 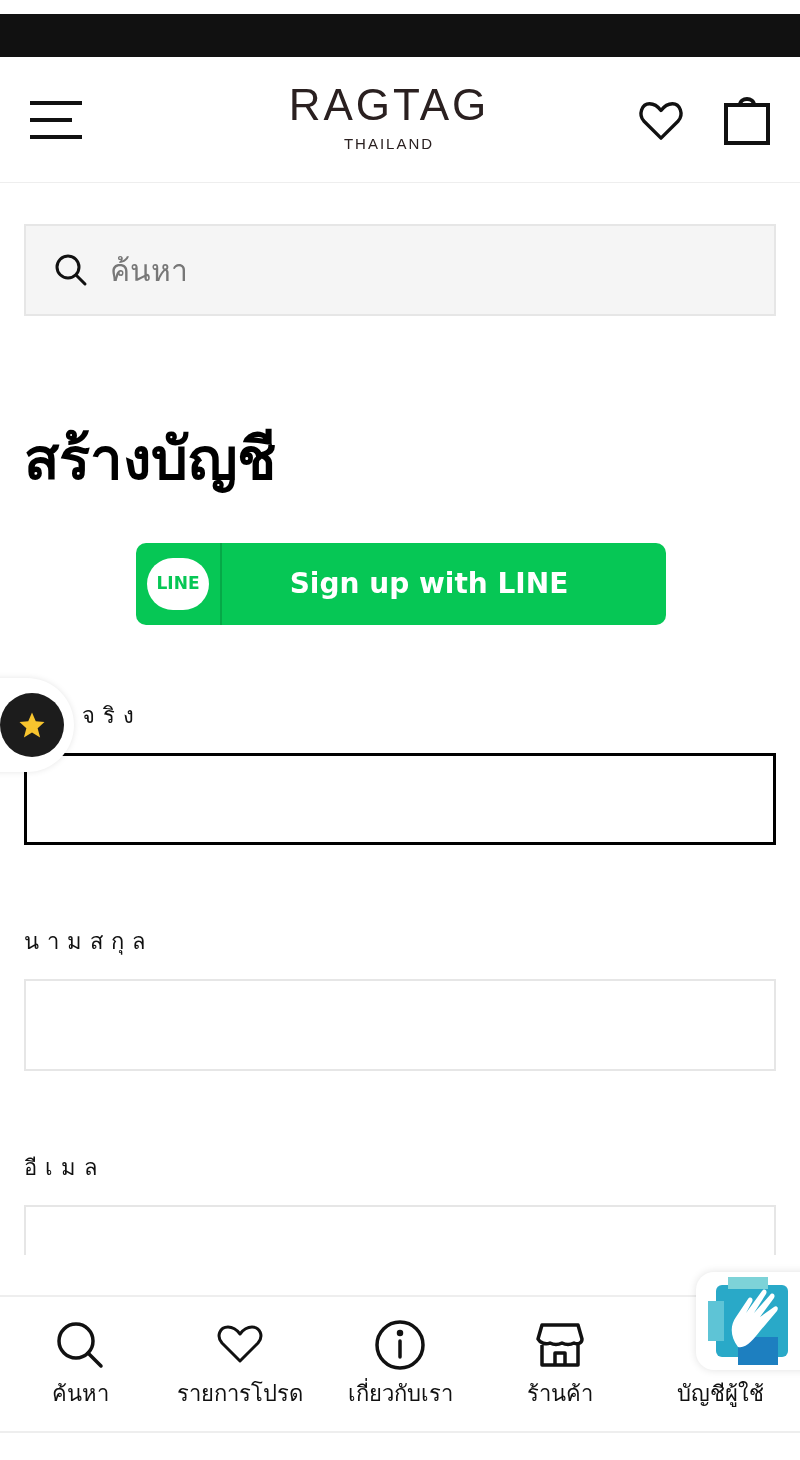 I want to click on info-icon, so click(x=400, y=1344).